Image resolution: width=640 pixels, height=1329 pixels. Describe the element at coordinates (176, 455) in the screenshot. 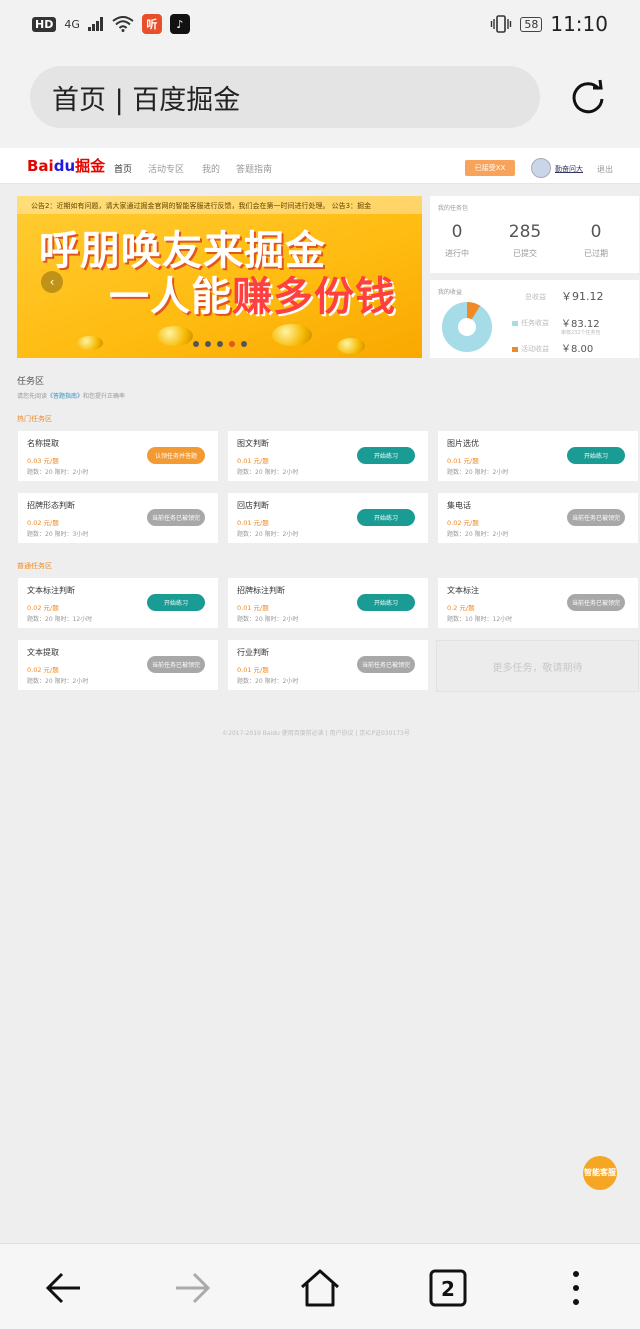

I see `task-action-button: 认领任务并答题` at that location.